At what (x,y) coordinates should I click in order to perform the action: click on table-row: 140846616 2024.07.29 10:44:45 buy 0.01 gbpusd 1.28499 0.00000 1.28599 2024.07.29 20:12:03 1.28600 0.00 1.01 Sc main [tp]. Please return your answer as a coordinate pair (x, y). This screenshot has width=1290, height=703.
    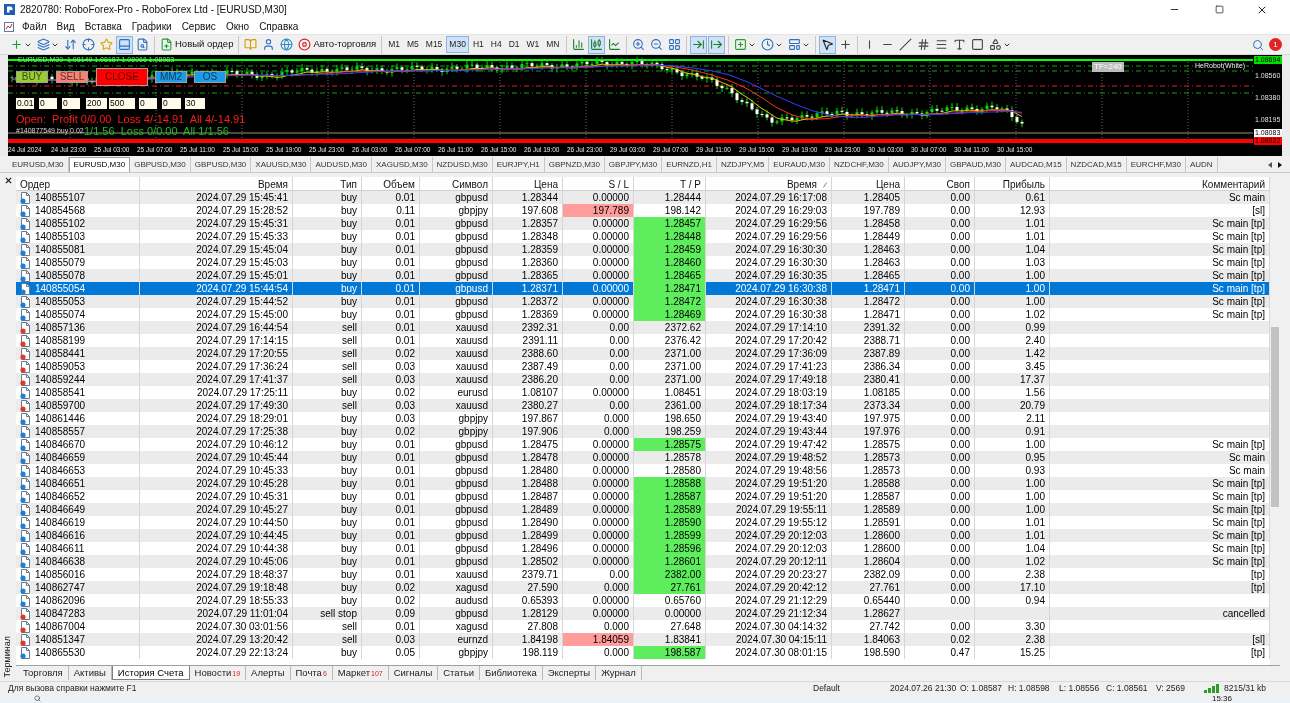
    Looking at the image, I should click on (643, 535).